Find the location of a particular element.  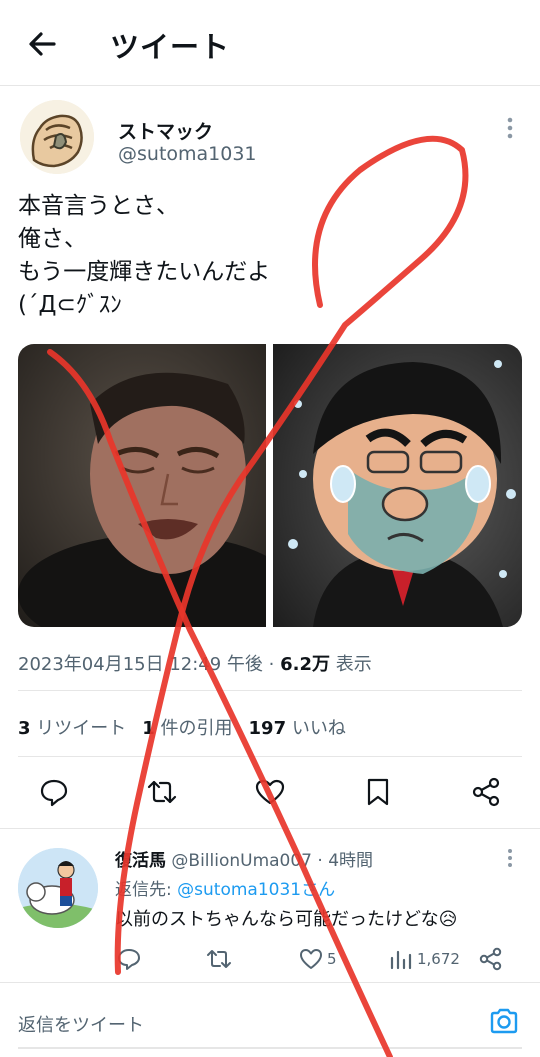

reply-handle-time: @BillionUma007 · 4時間 is located at coordinates (269, 861).